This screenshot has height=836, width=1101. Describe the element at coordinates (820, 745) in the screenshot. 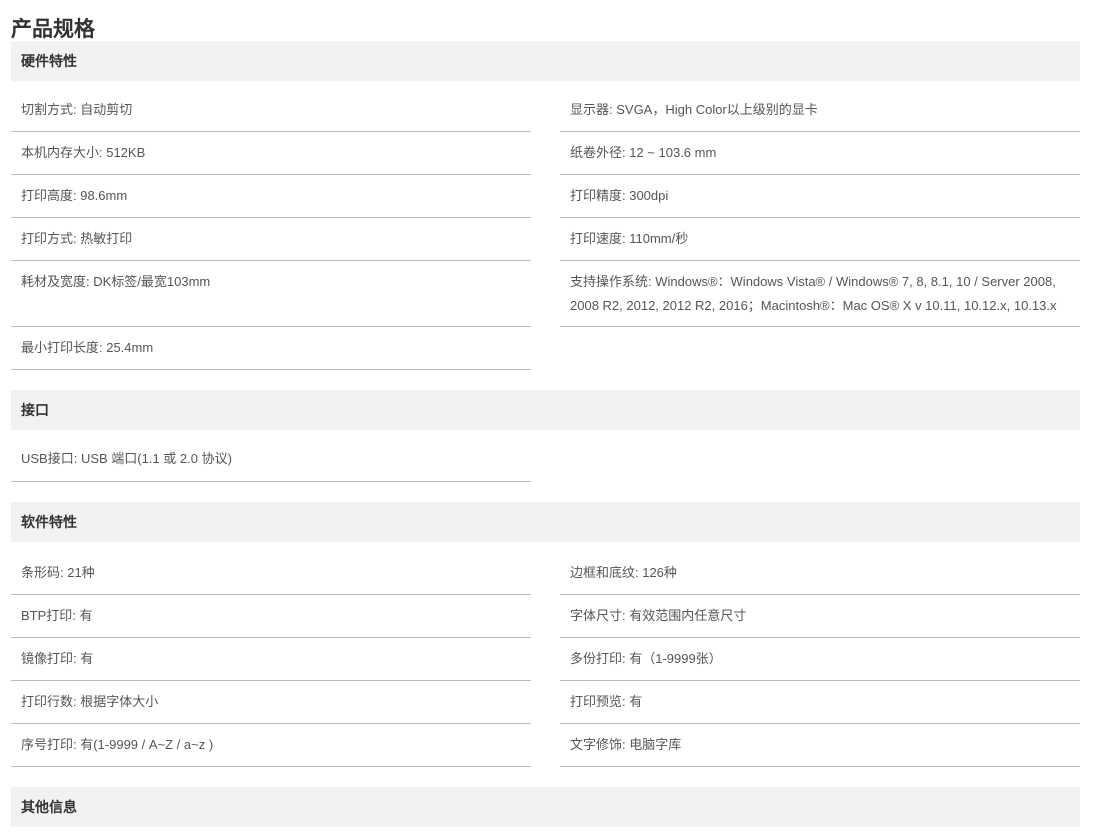

I see `spec-item: 文字修饰: 电脑字库` at that location.